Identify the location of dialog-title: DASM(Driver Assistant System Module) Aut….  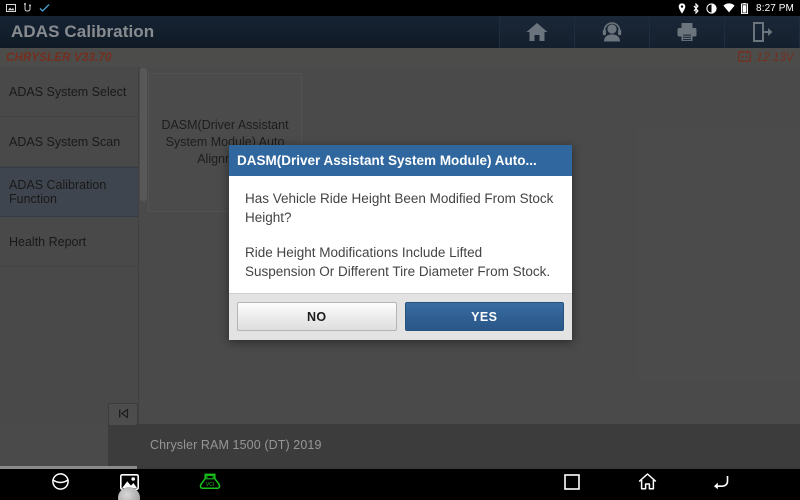
(400, 160).